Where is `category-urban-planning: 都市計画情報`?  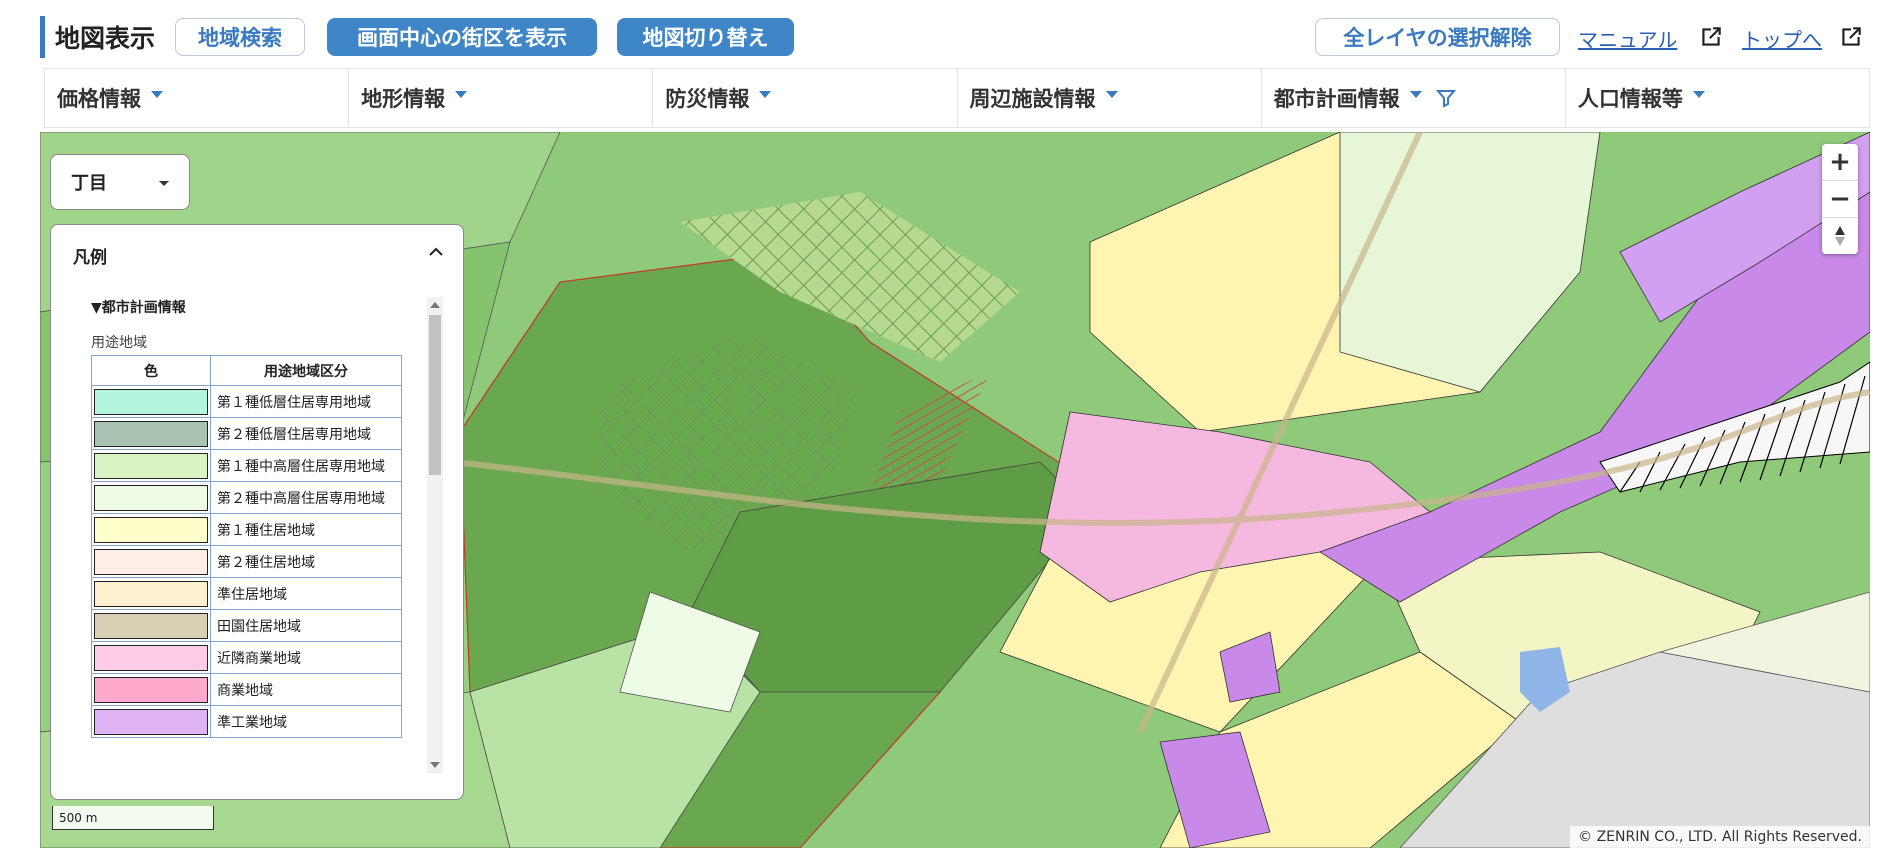 category-urban-planning: 都市計画情報 is located at coordinates (1414, 98).